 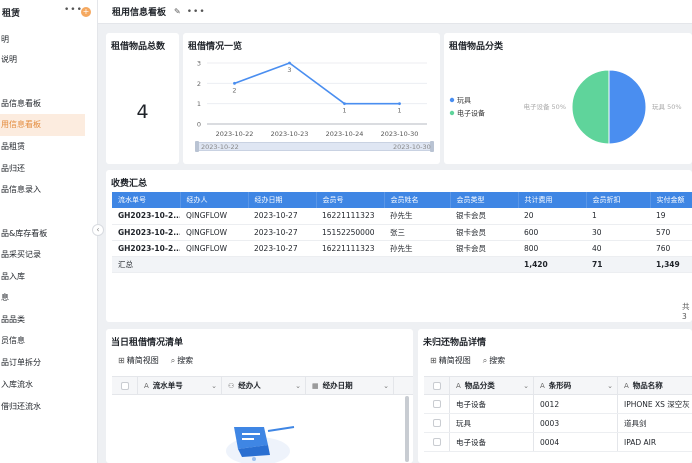 What do you see at coordinates (42, 40) in the screenshot?
I see `sidebar-item: 明` at bounding box center [42, 40].